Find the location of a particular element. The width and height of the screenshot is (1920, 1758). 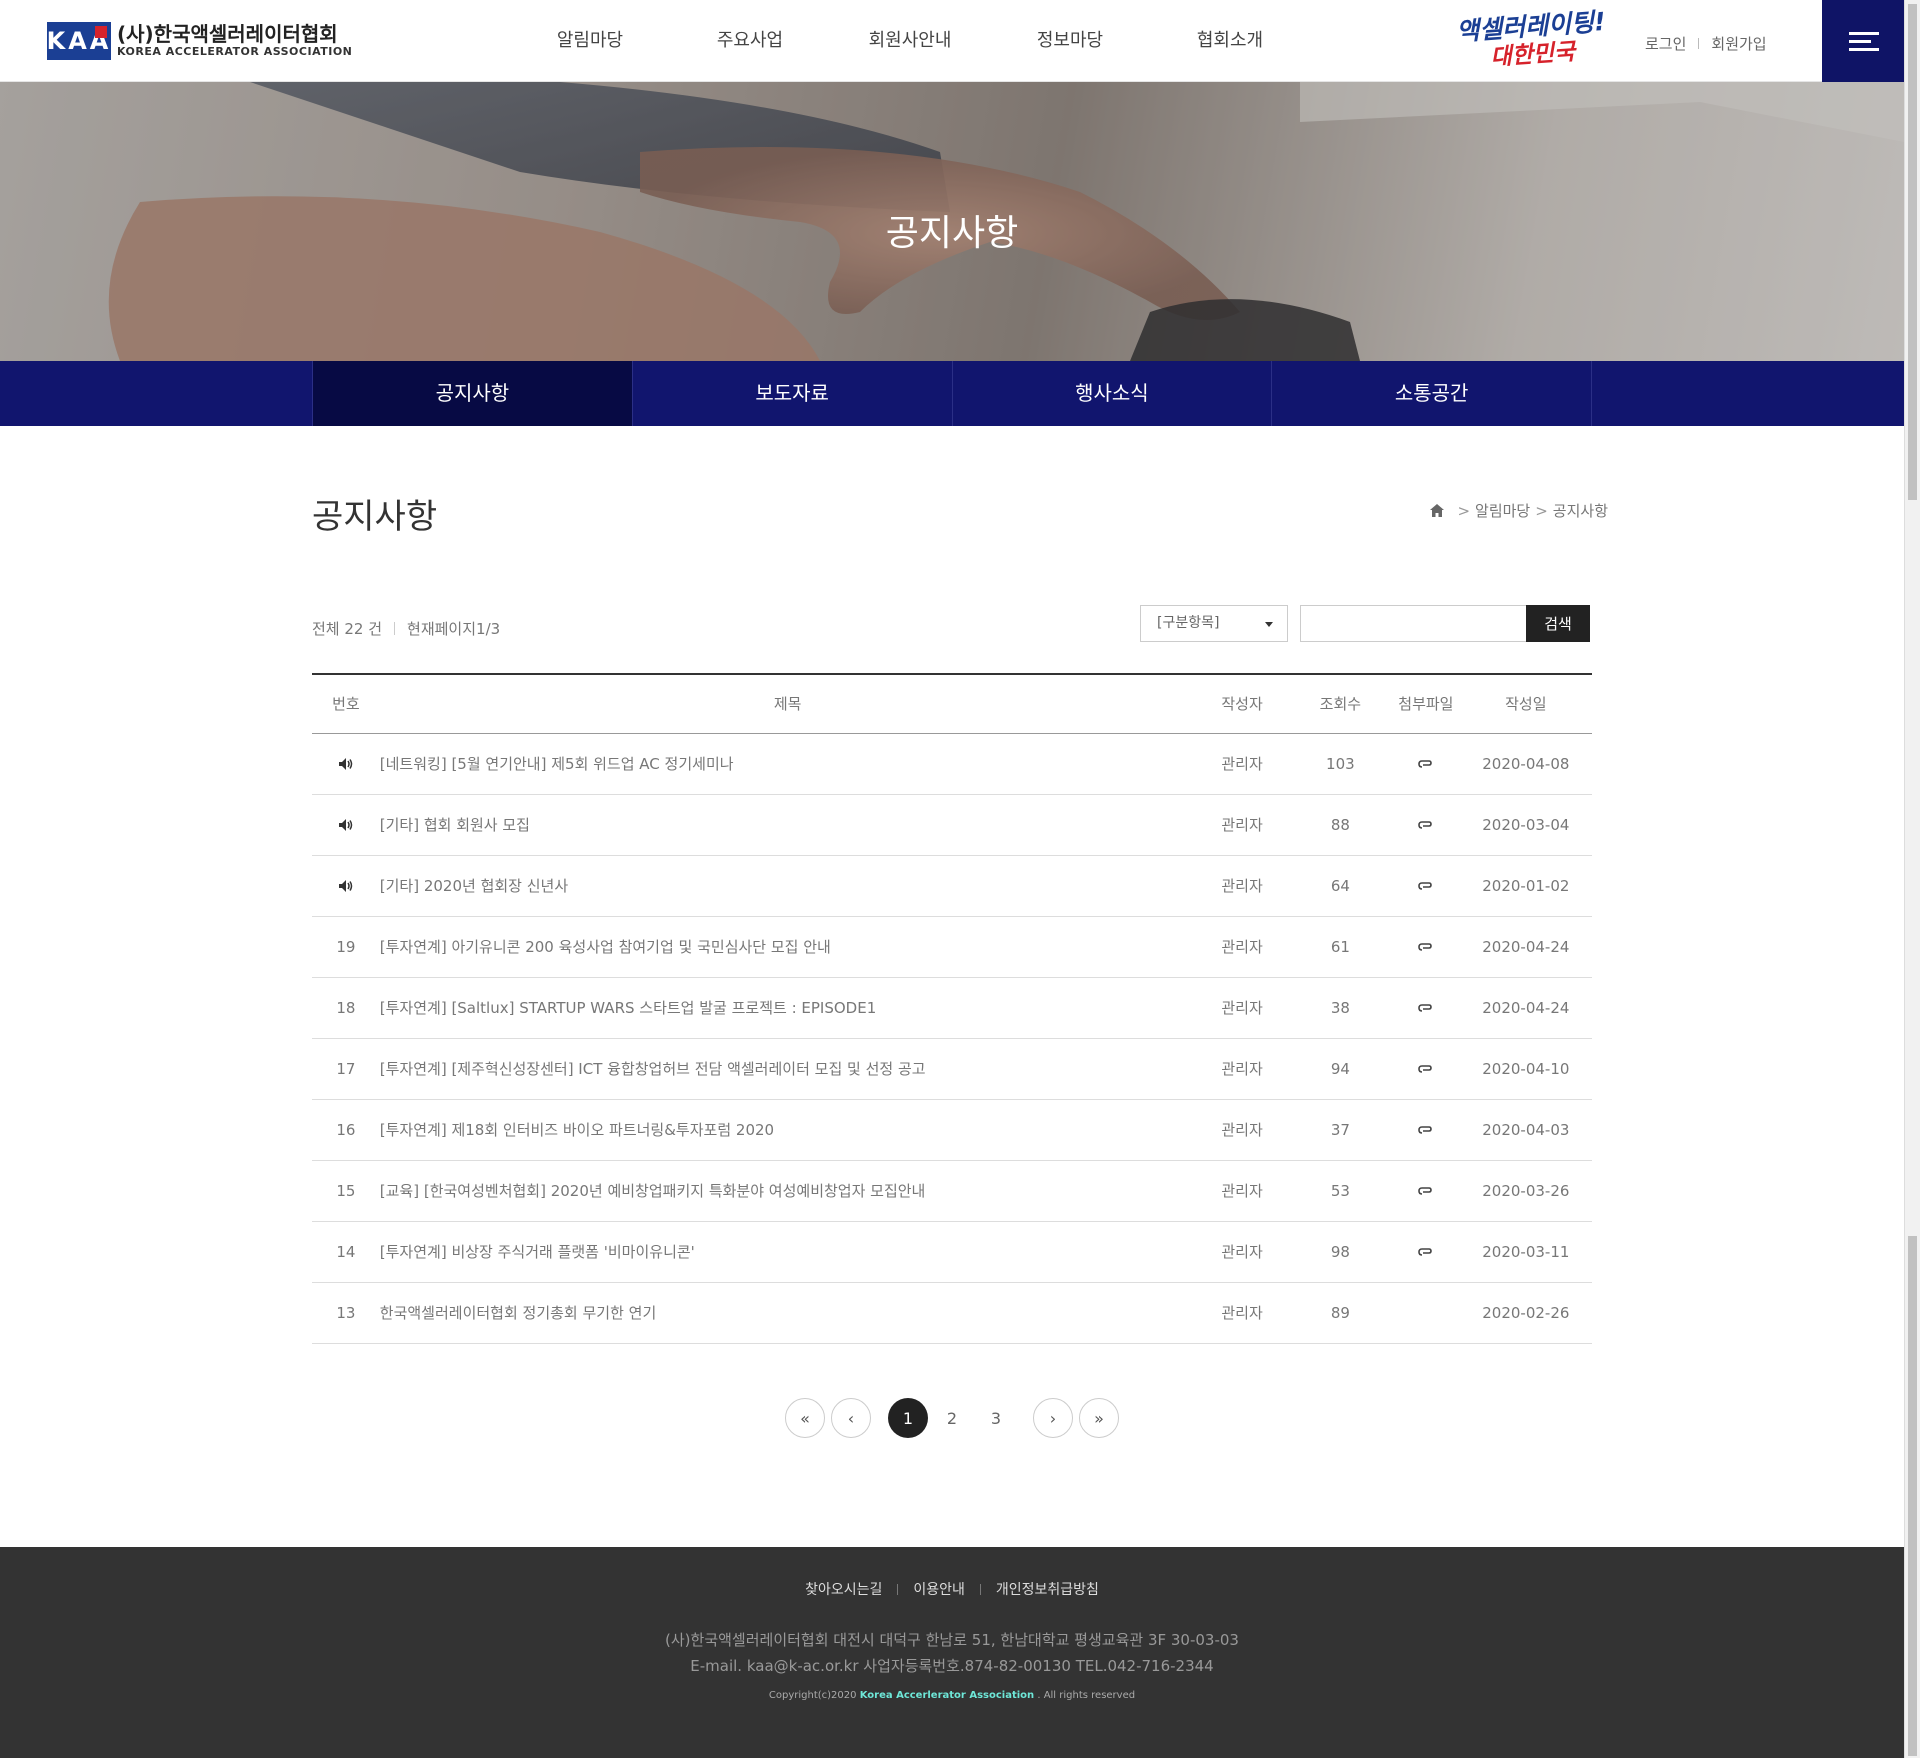

row-number: 14 is located at coordinates (346, 1252).